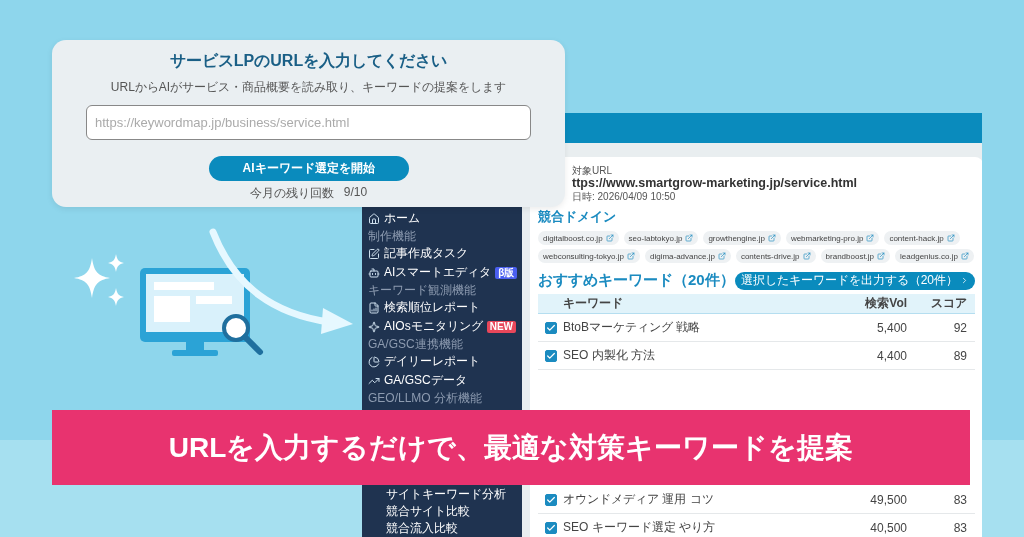 Image resolution: width=1024 pixels, height=537 pixels. I want to click on keywords-heading: おすすめキーワード（20件）, so click(636, 280).